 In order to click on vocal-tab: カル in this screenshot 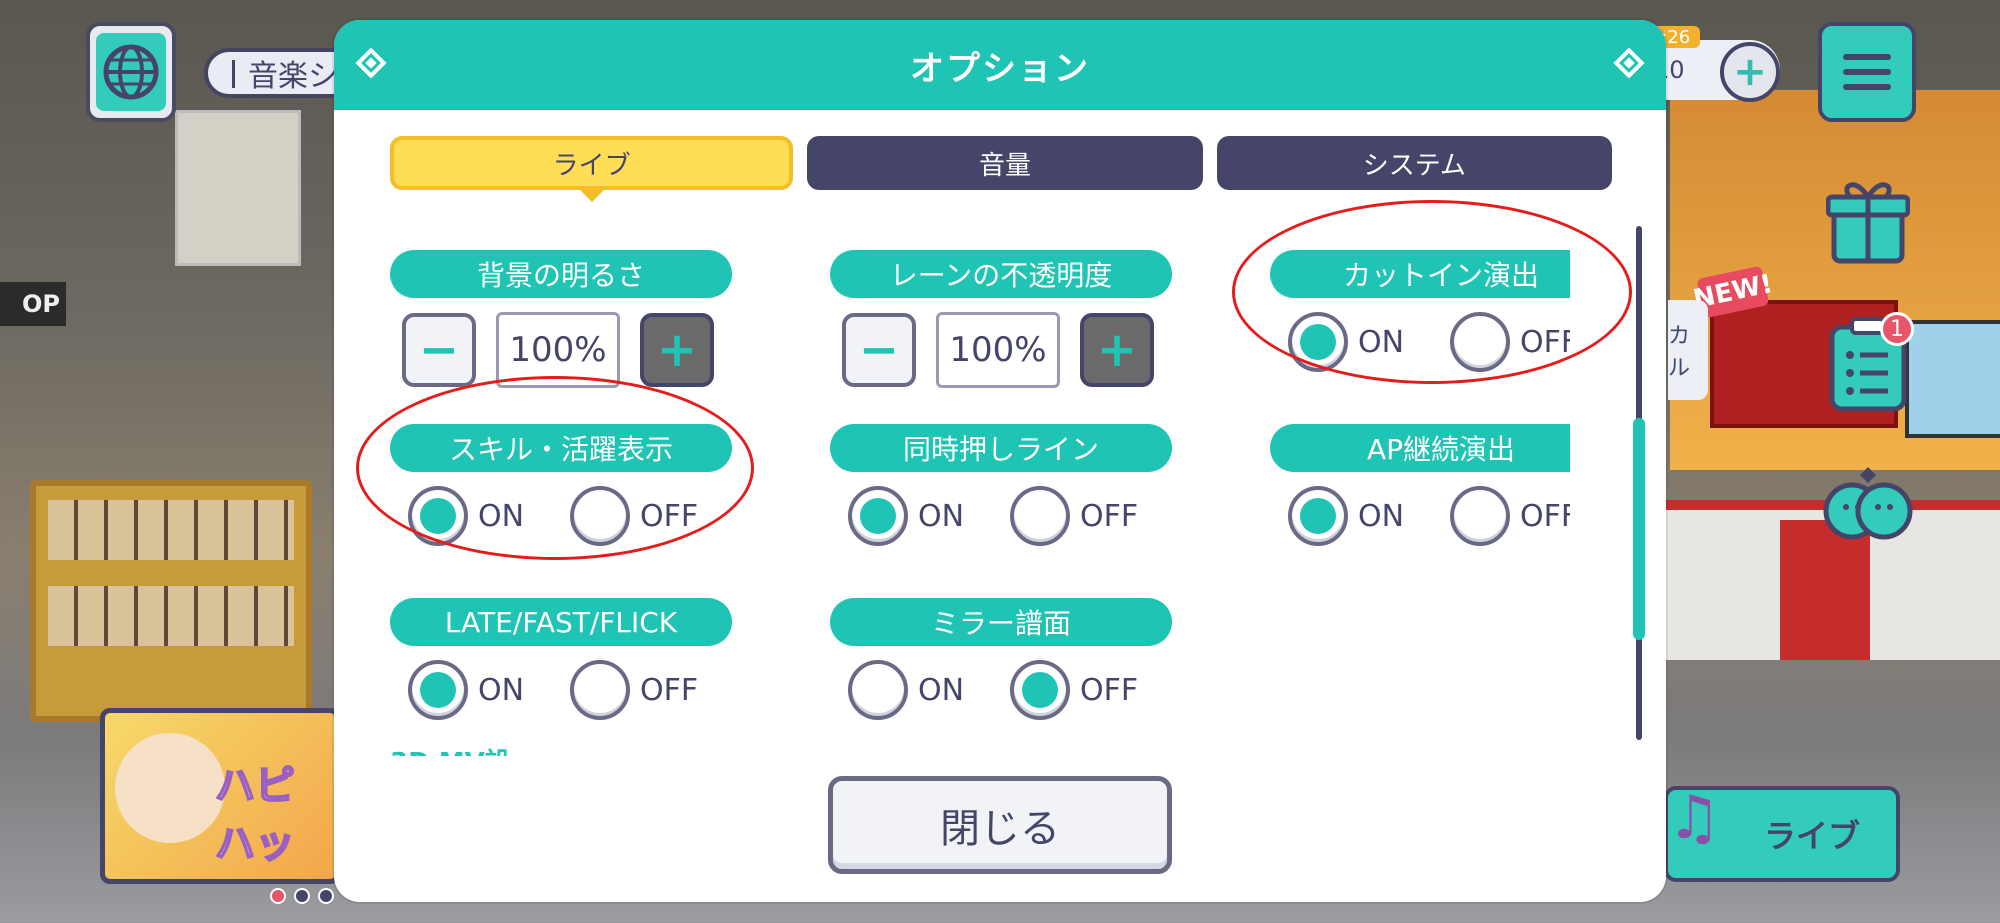, I will do `click(1688, 350)`.